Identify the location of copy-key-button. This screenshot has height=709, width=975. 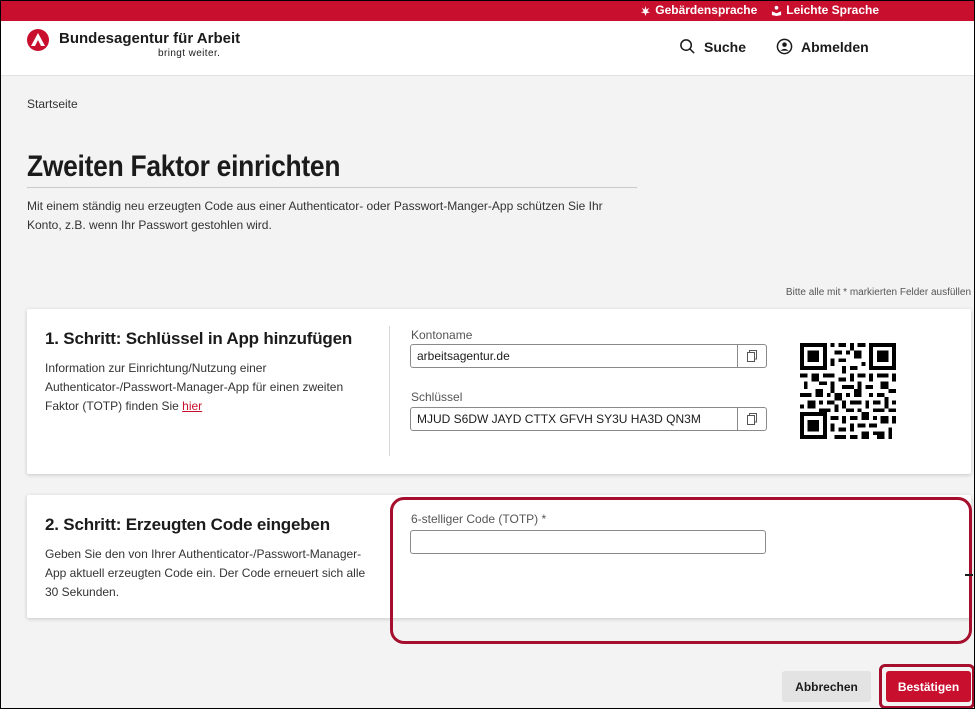
(751, 419).